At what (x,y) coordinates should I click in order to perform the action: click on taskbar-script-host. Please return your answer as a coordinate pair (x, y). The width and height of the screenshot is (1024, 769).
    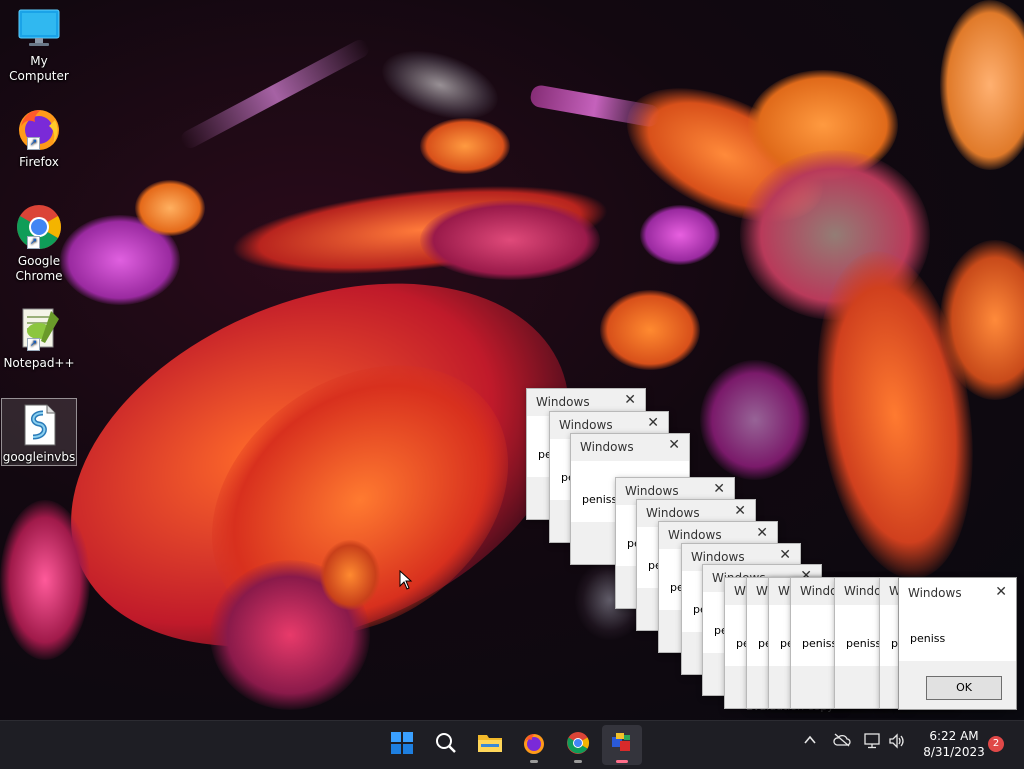
    Looking at the image, I should click on (622, 745).